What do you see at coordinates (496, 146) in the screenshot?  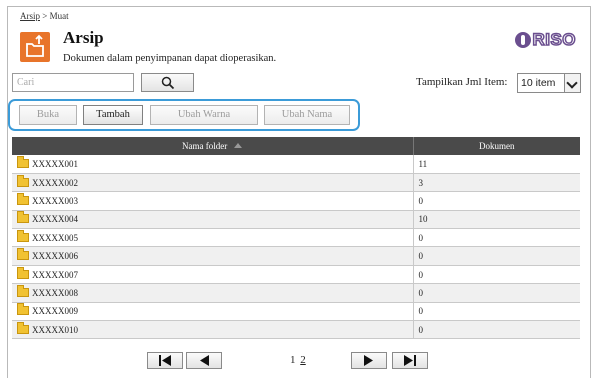 I see `column-header-documents: Dokumen` at bounding box center [496, 146].